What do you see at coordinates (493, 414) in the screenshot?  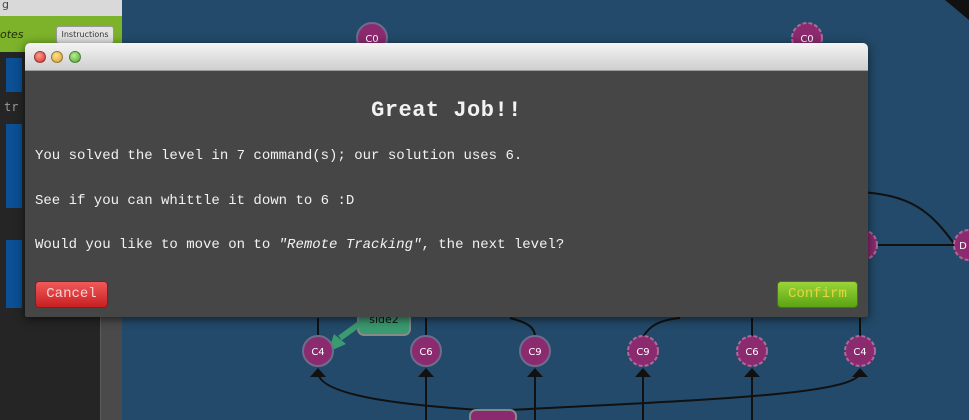 I see `branch-label-box` at bounding box center [493, 414].